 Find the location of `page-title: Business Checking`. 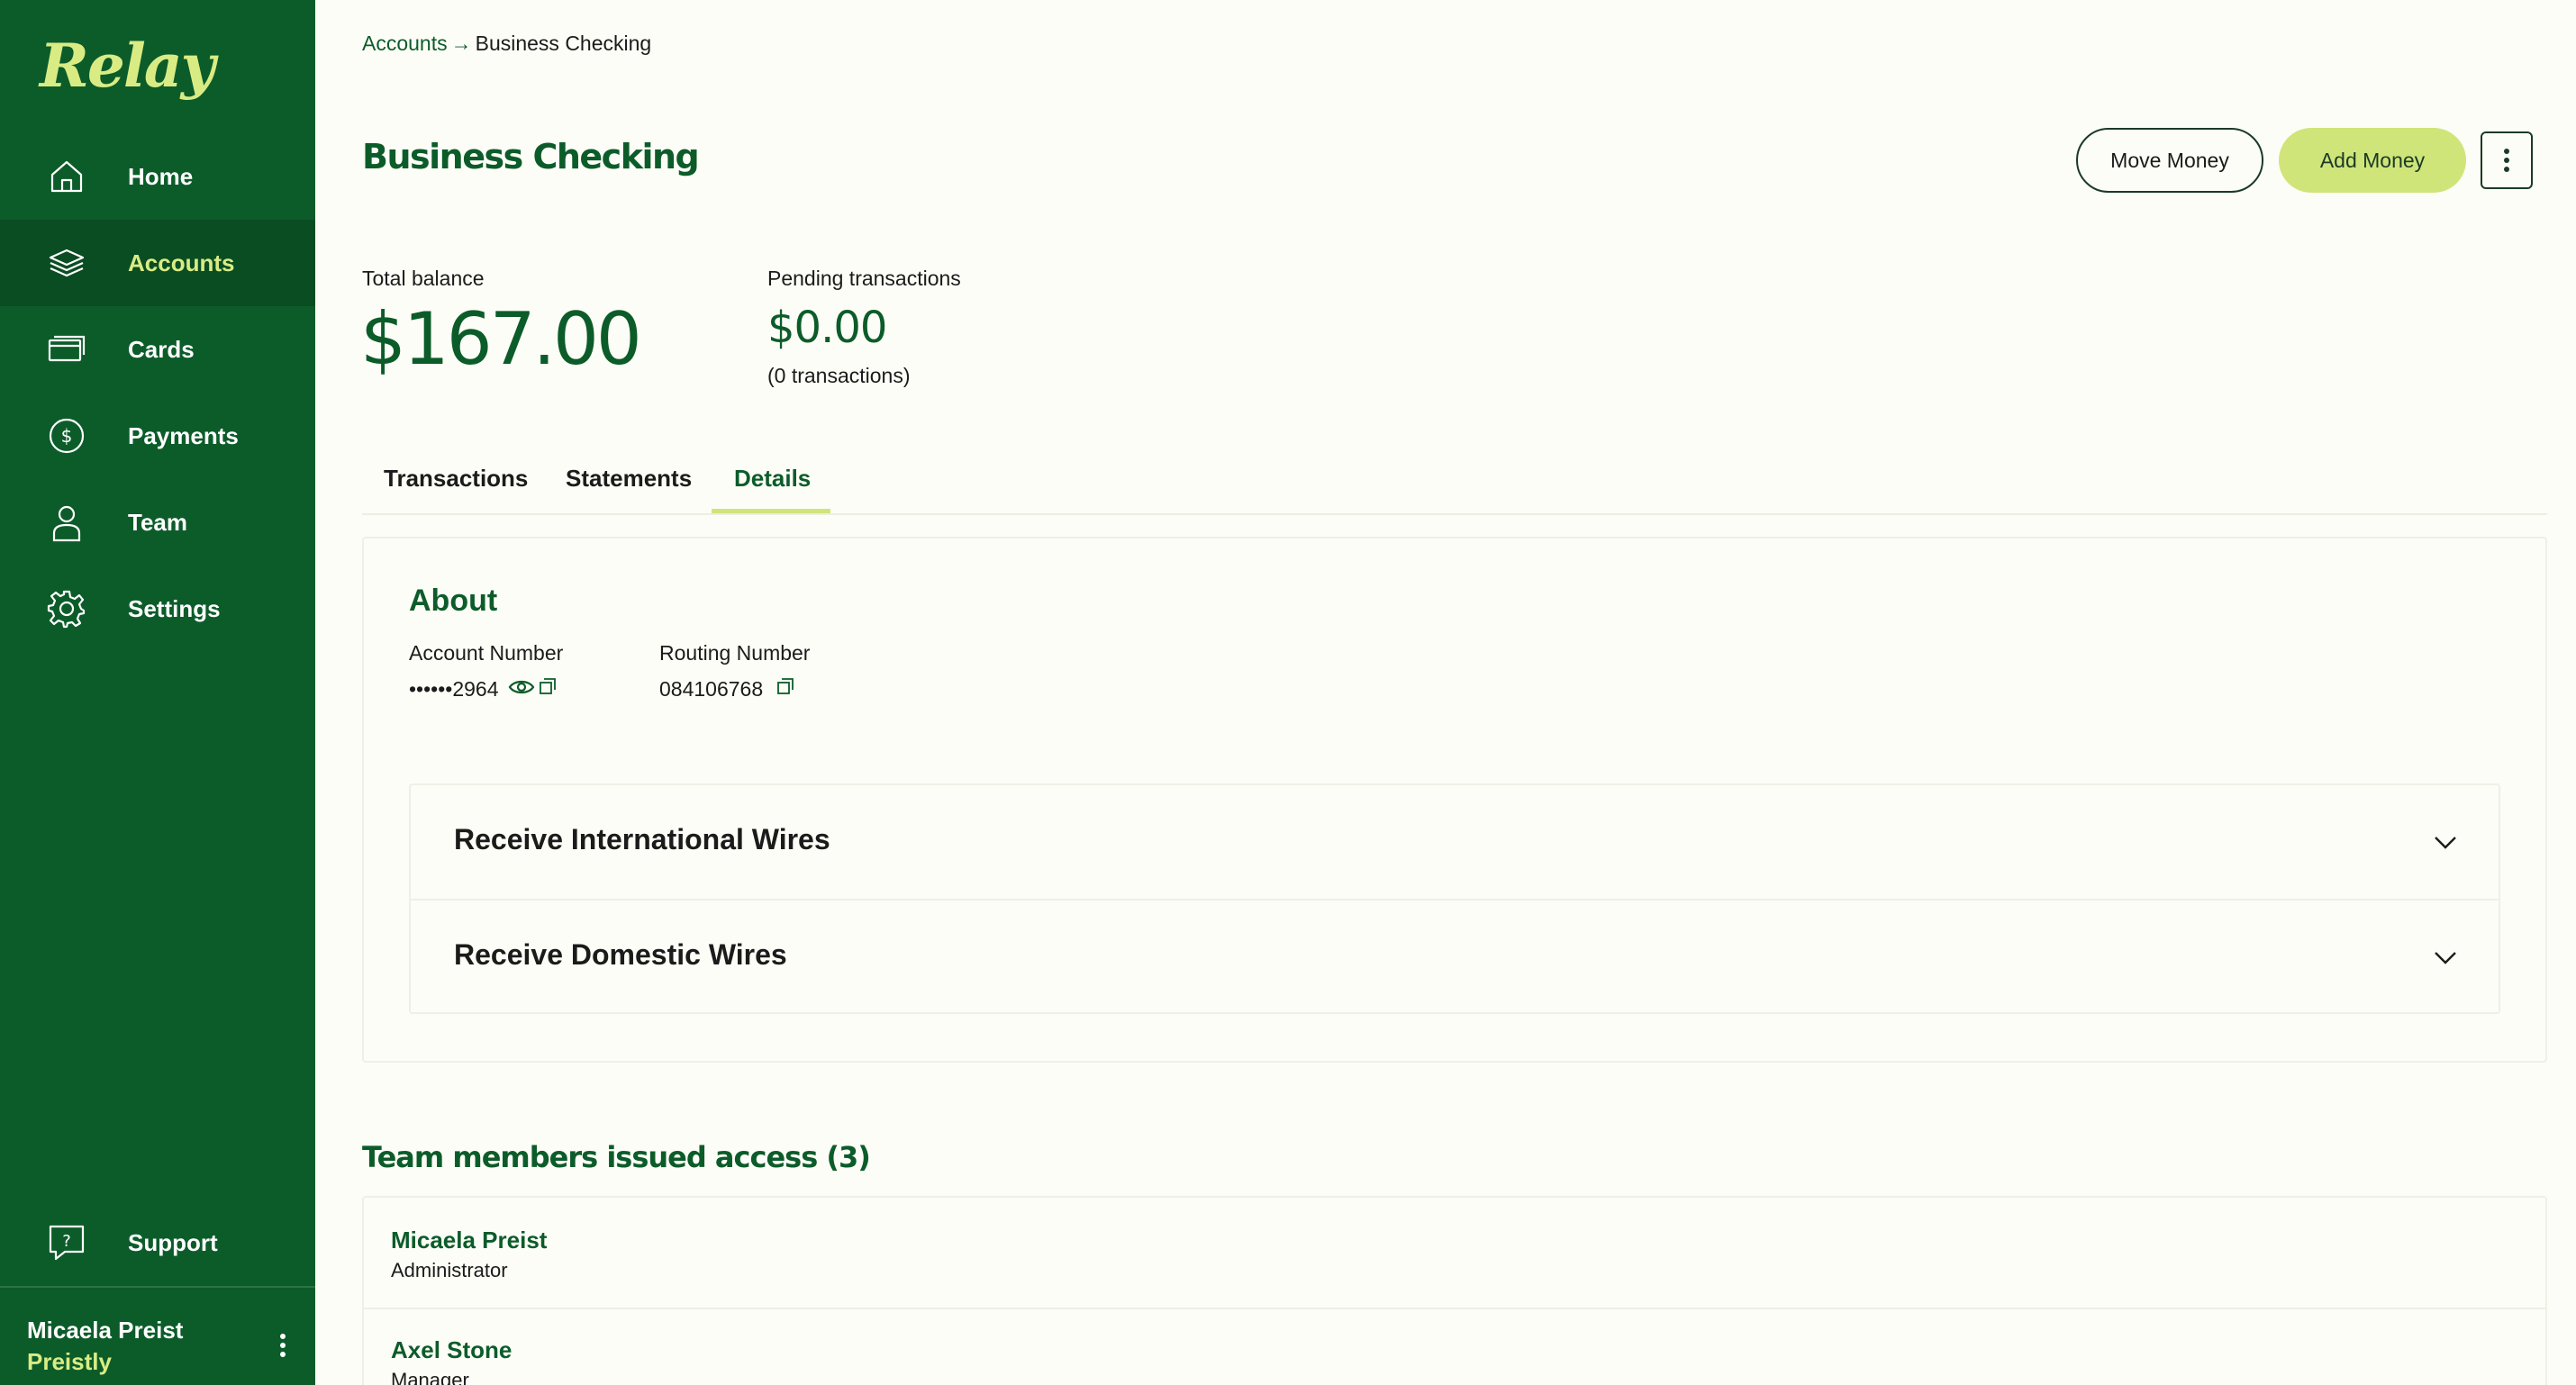

page-title: Business Checking is located at coordinates (531, 157).